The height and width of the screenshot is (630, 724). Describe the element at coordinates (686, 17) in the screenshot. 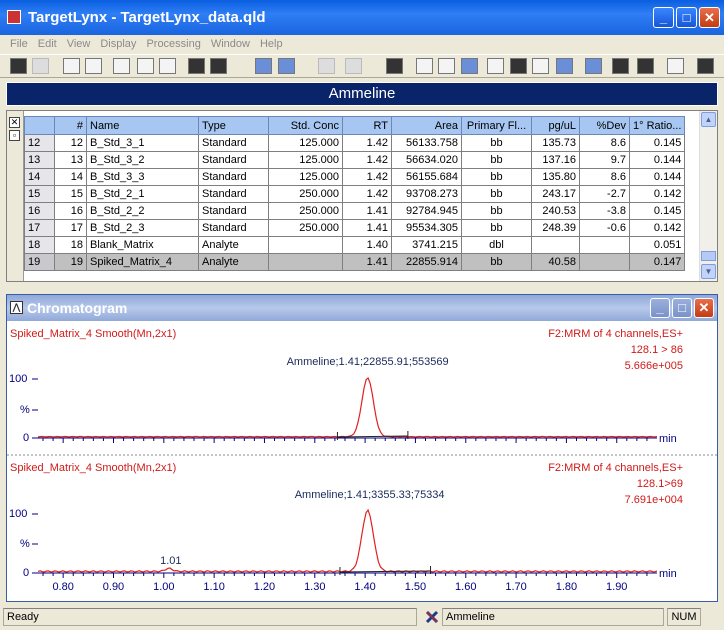

I see `maximize-button: □` at that location.